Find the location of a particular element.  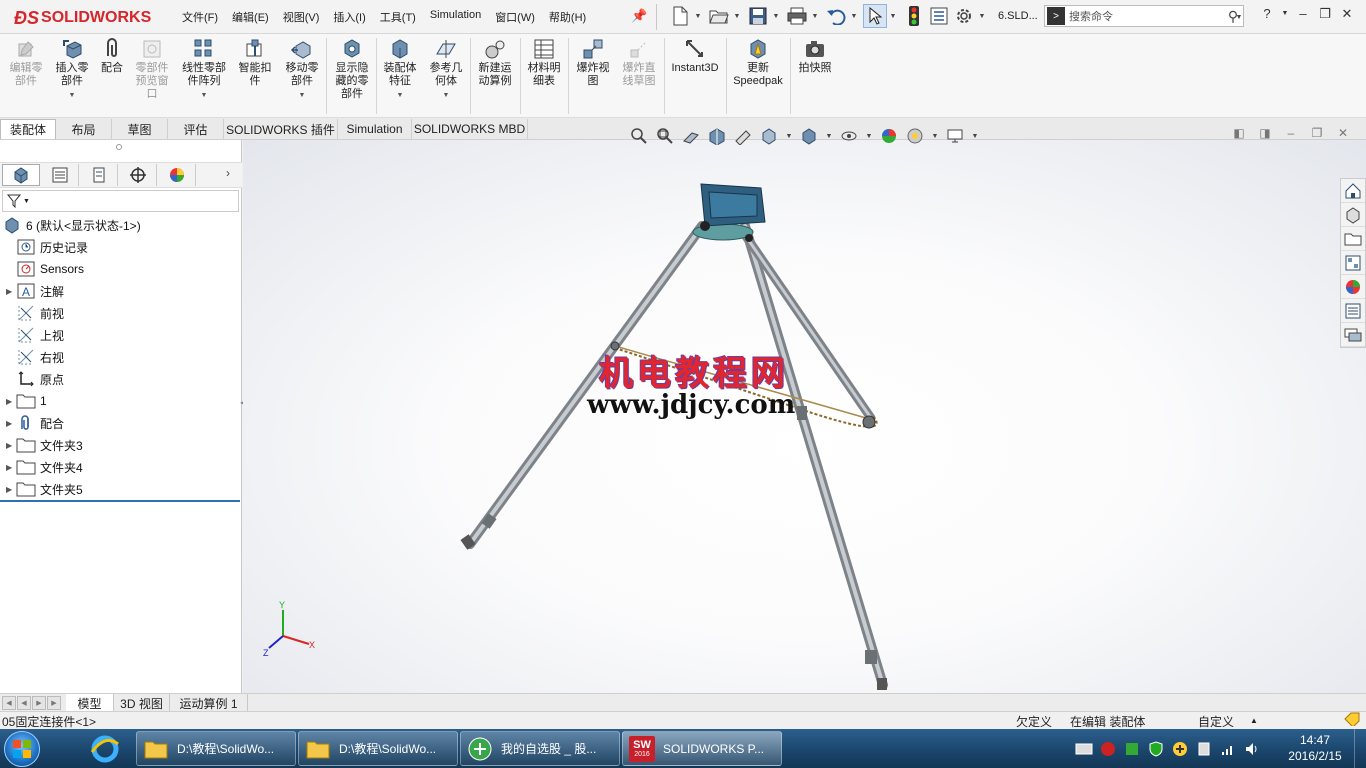

menu-view: 视图(V) is located at coordinates (301, 17).